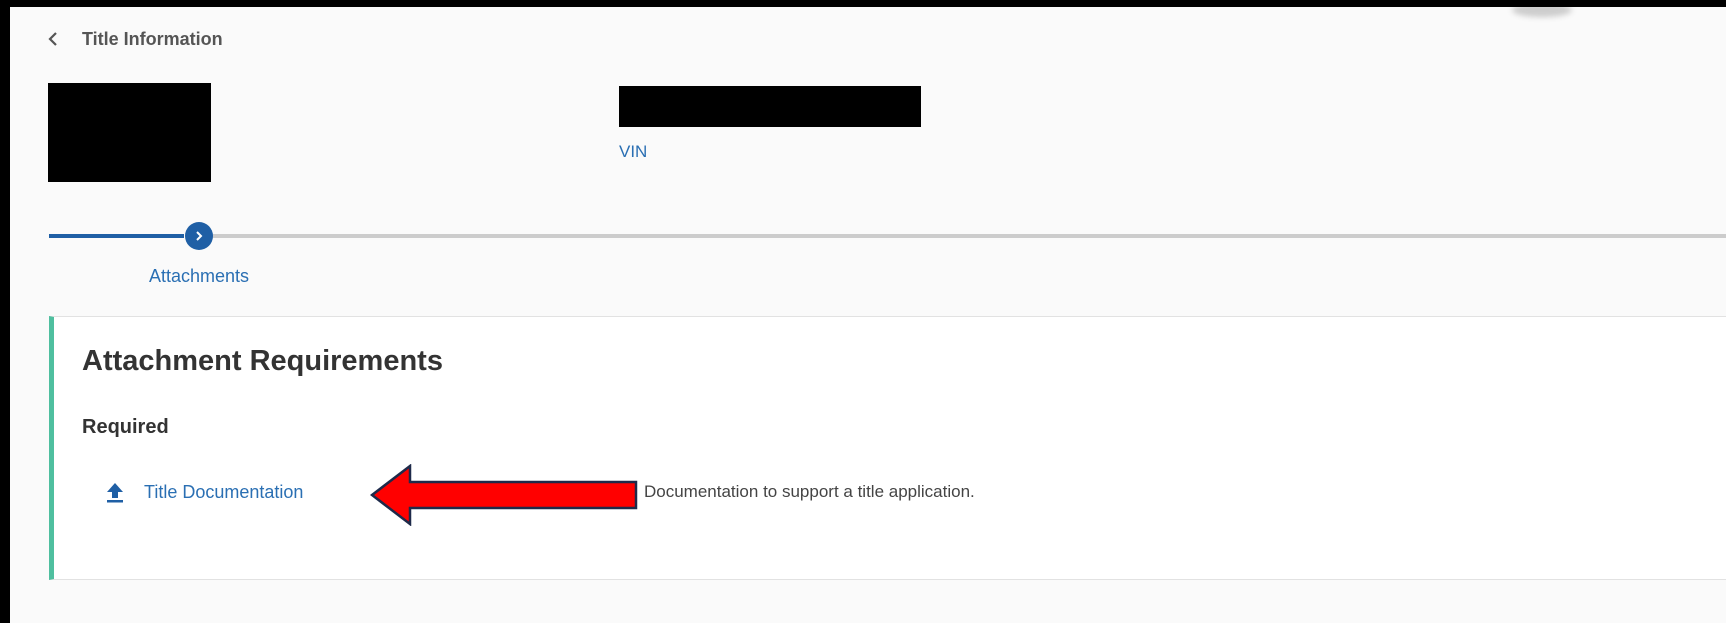 The height and width of the screenshot is (623, 1726). Describe the element at coordinates (633, 151) in the screenshot. I see `vin-label: VIN` at that location.